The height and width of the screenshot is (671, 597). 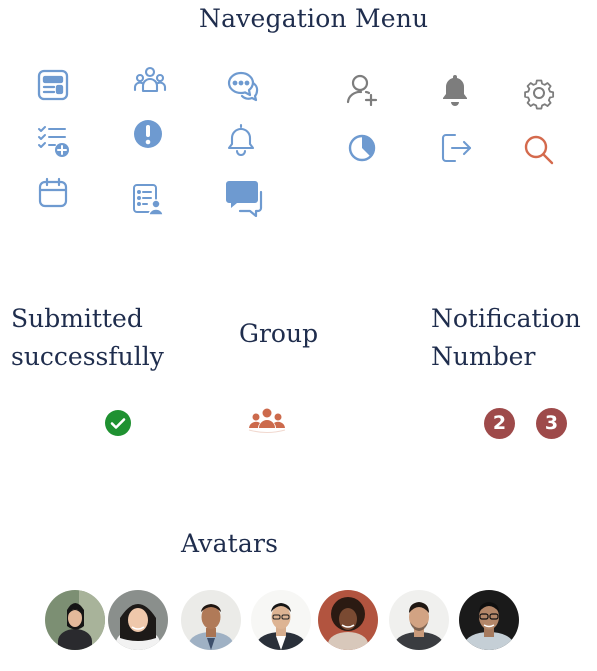 What do you see at coordinates (279, 333) in the screenshot?
I see `group-heading: Group` at bounding box center [279, 333].